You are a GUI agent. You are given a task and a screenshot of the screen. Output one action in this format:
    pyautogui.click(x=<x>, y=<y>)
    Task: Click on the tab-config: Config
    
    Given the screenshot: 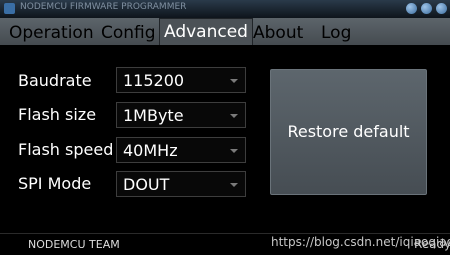 What is the action you would take?
    pyautogui.click(x=128, y=33)
    